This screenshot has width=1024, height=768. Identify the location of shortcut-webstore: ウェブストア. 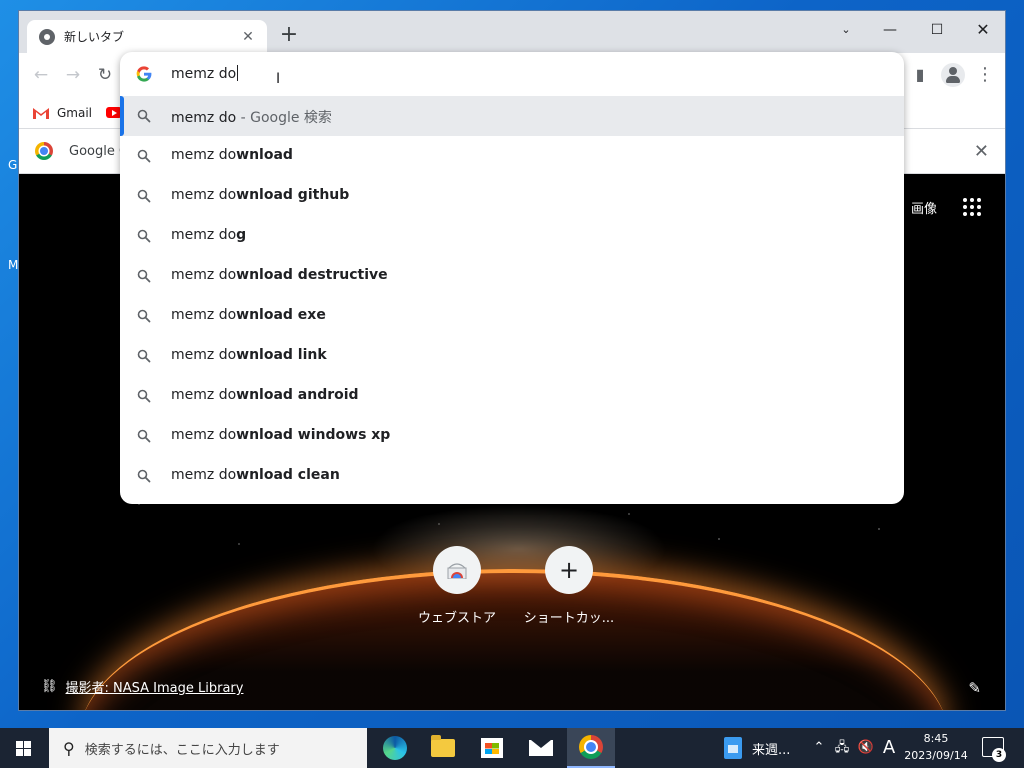
(457, 586).